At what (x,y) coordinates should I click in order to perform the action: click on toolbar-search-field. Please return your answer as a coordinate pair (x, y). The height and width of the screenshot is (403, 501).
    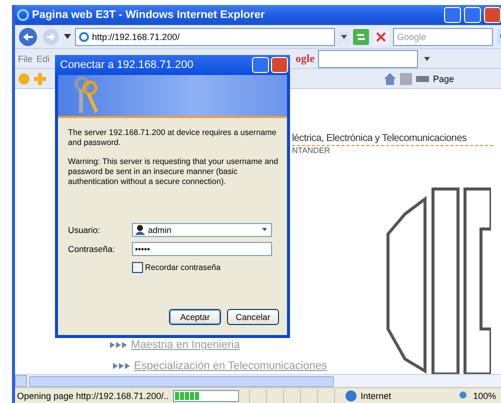
    Looking at the image, I should click on (368, 59).